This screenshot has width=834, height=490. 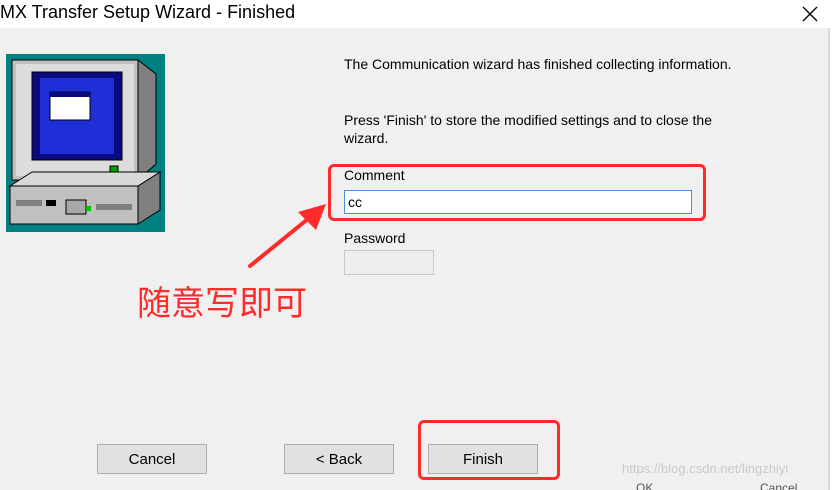 I want to click on comment-highlight-box, so click(x=517, y=192).